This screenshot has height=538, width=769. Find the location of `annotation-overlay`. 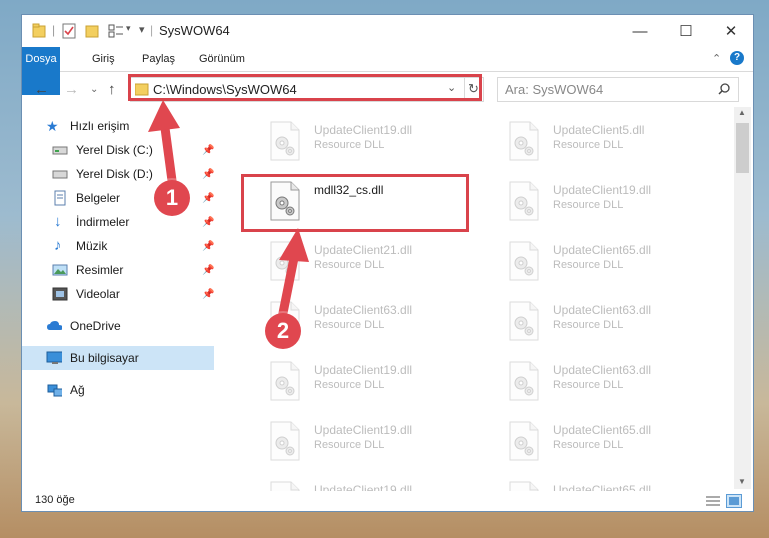

annotation-overlay is located at coordinates (228, 211).